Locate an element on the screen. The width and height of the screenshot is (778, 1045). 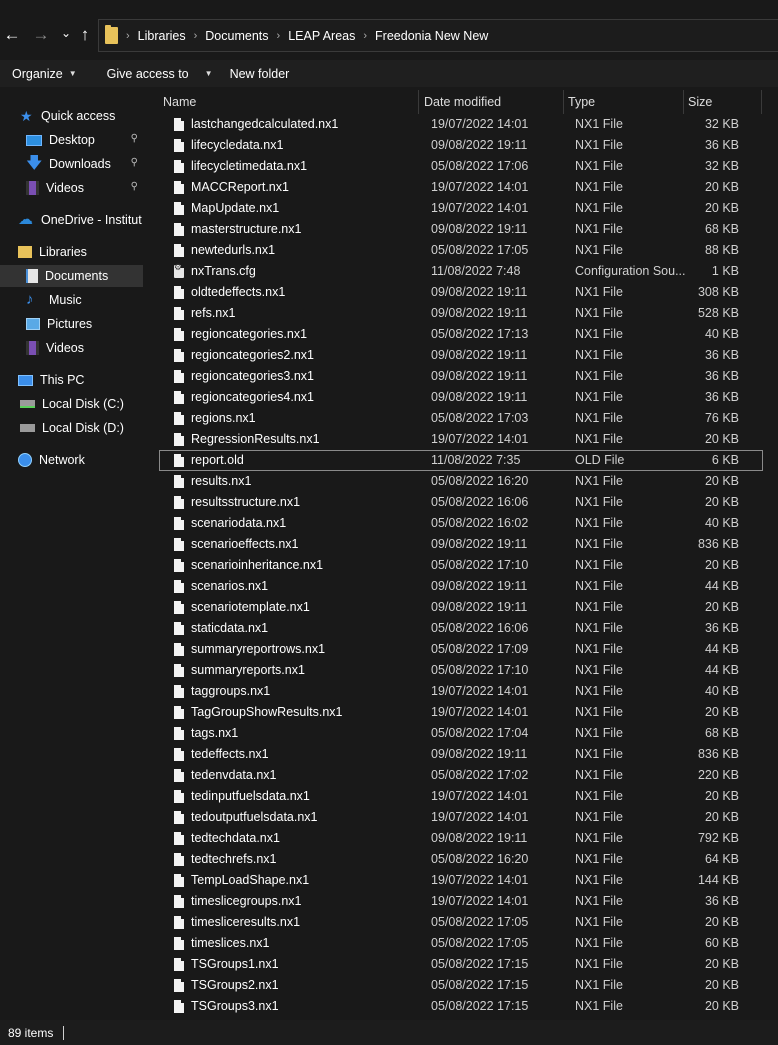
file-name: MapUpdate.nx1 is located at coordinates (235, 208).